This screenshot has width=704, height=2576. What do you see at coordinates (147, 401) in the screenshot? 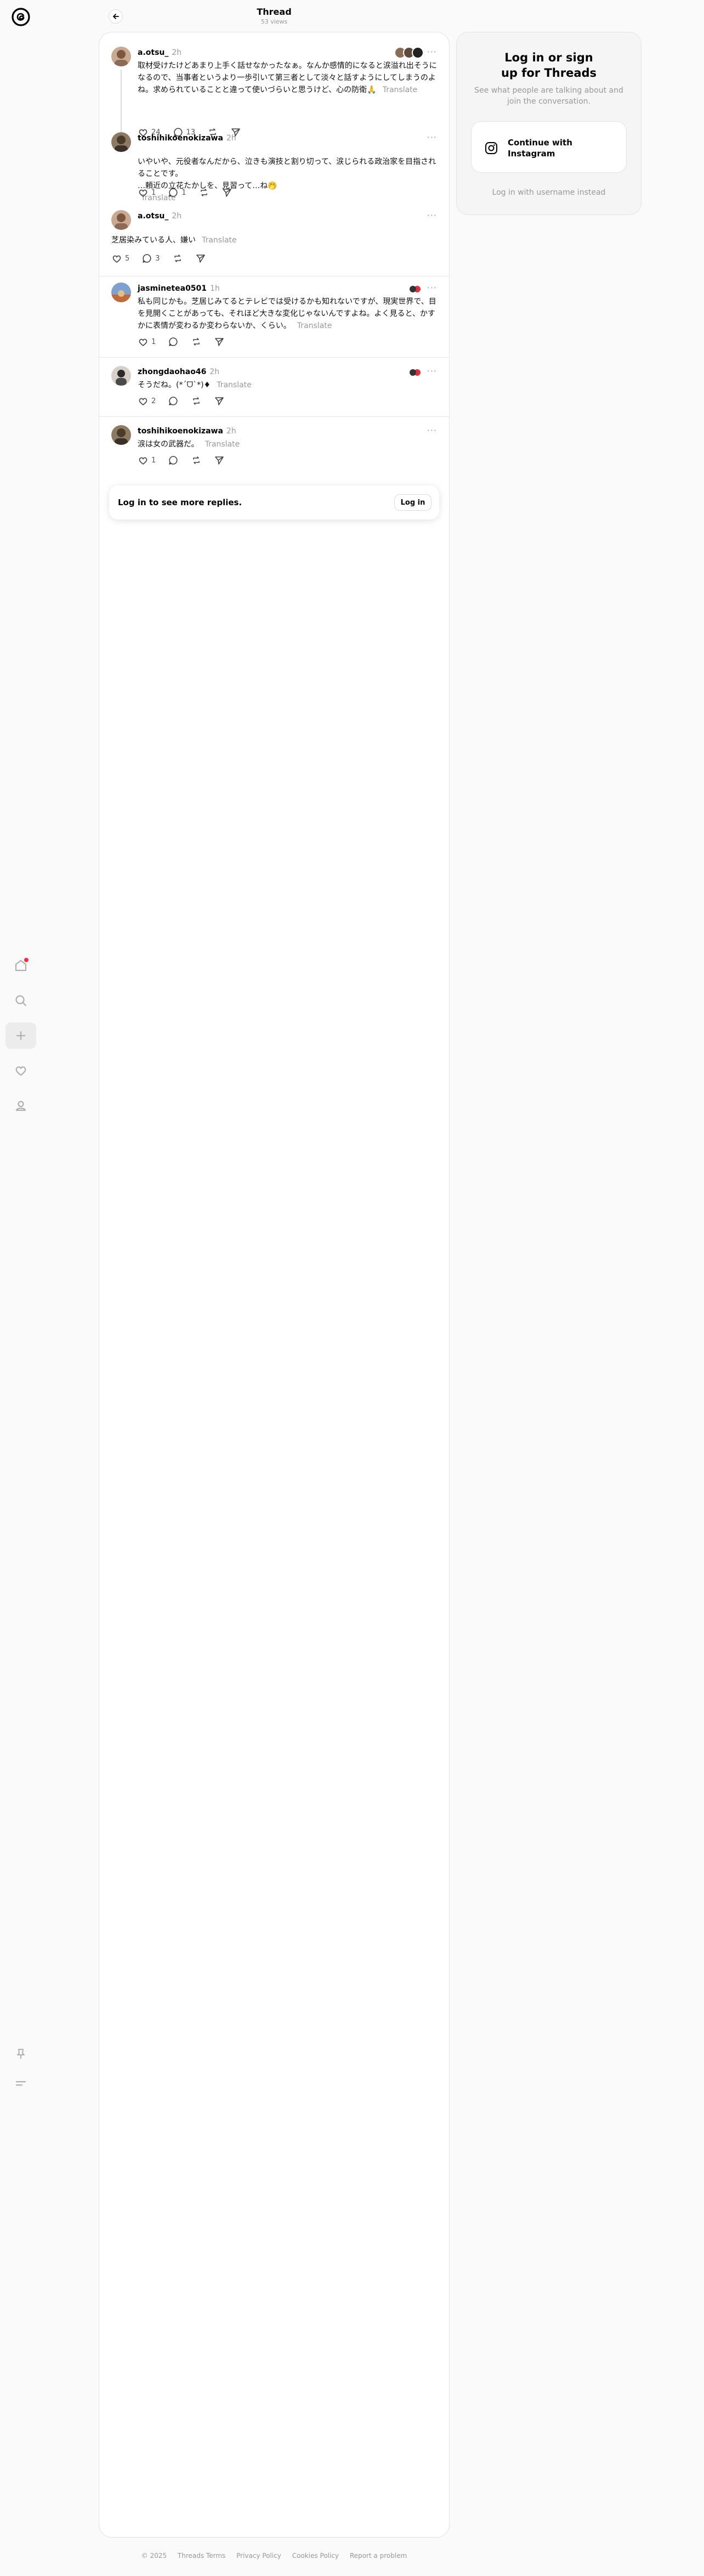
I see `like-button: 2` at bounding box center [147, 401].